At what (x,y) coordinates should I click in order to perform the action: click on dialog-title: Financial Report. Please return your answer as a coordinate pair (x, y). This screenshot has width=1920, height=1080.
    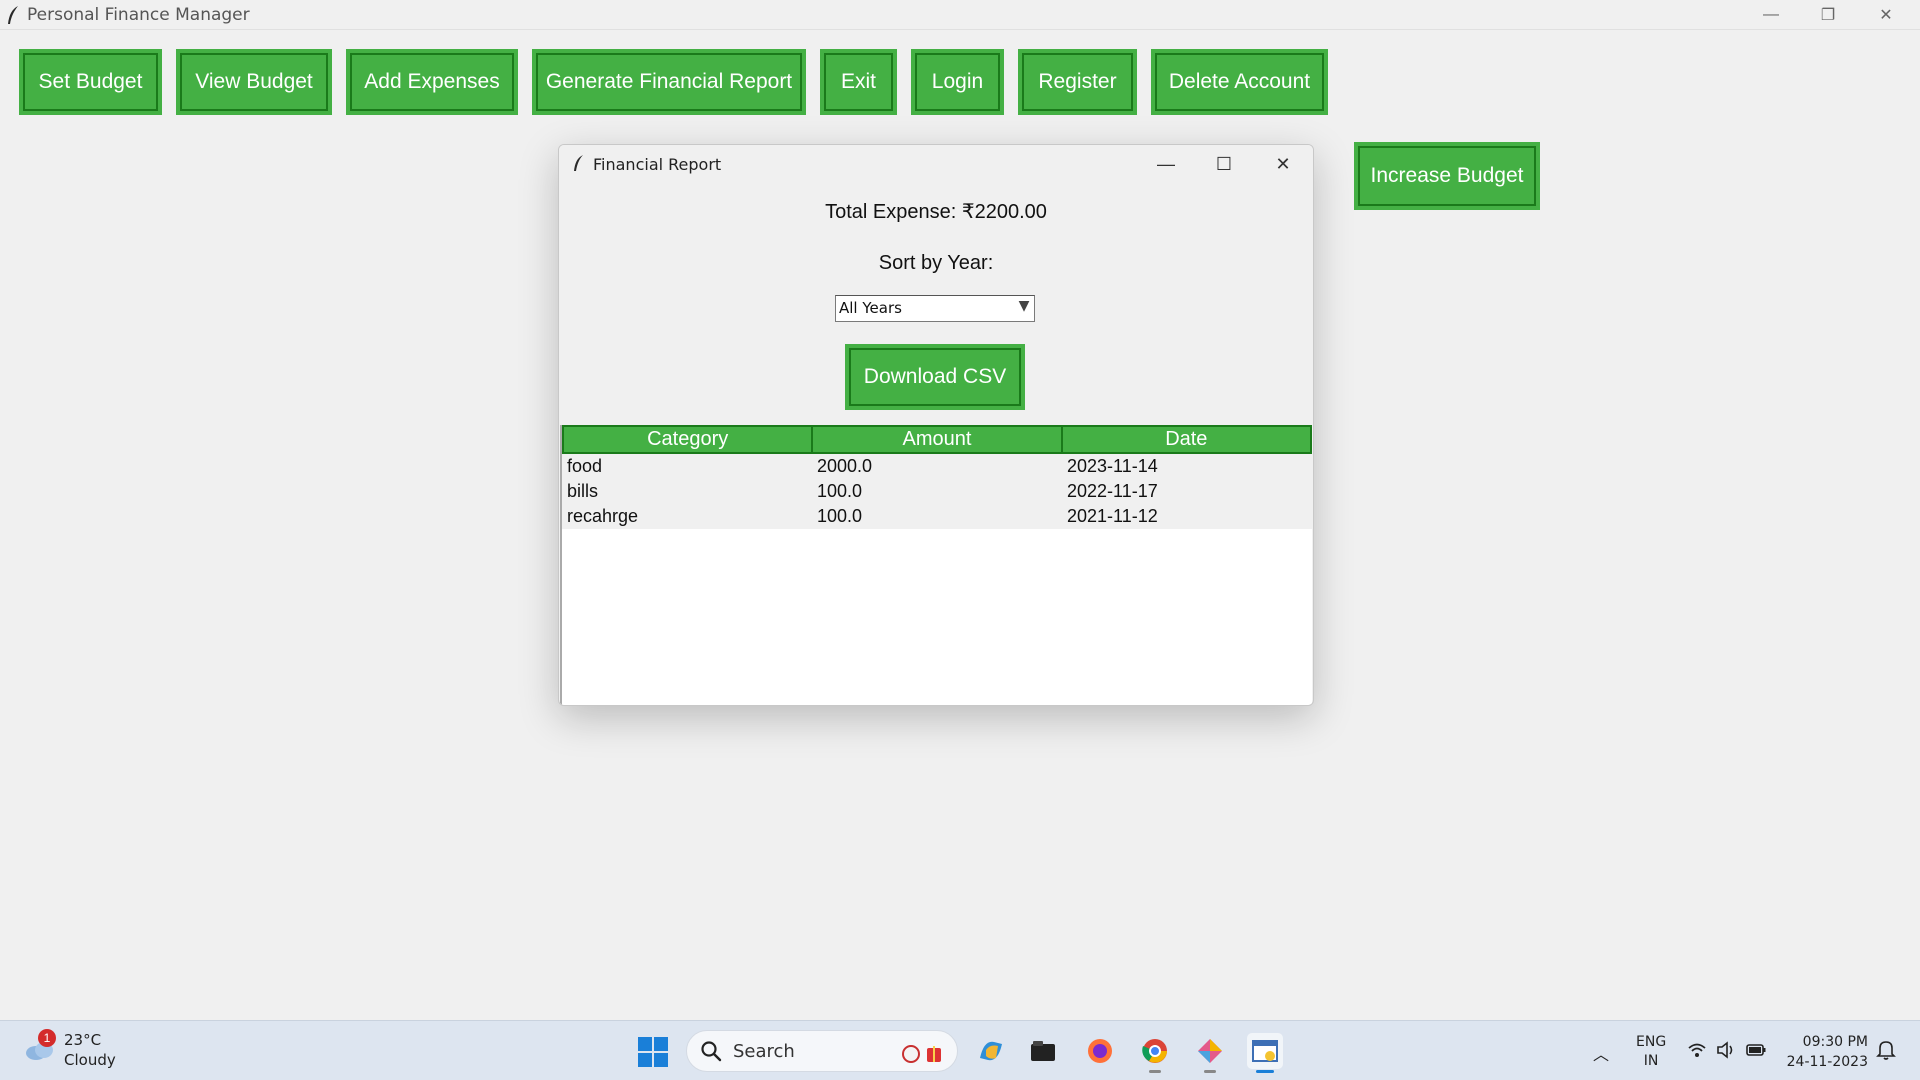
    Looking at the image, I should click on (657, 164).